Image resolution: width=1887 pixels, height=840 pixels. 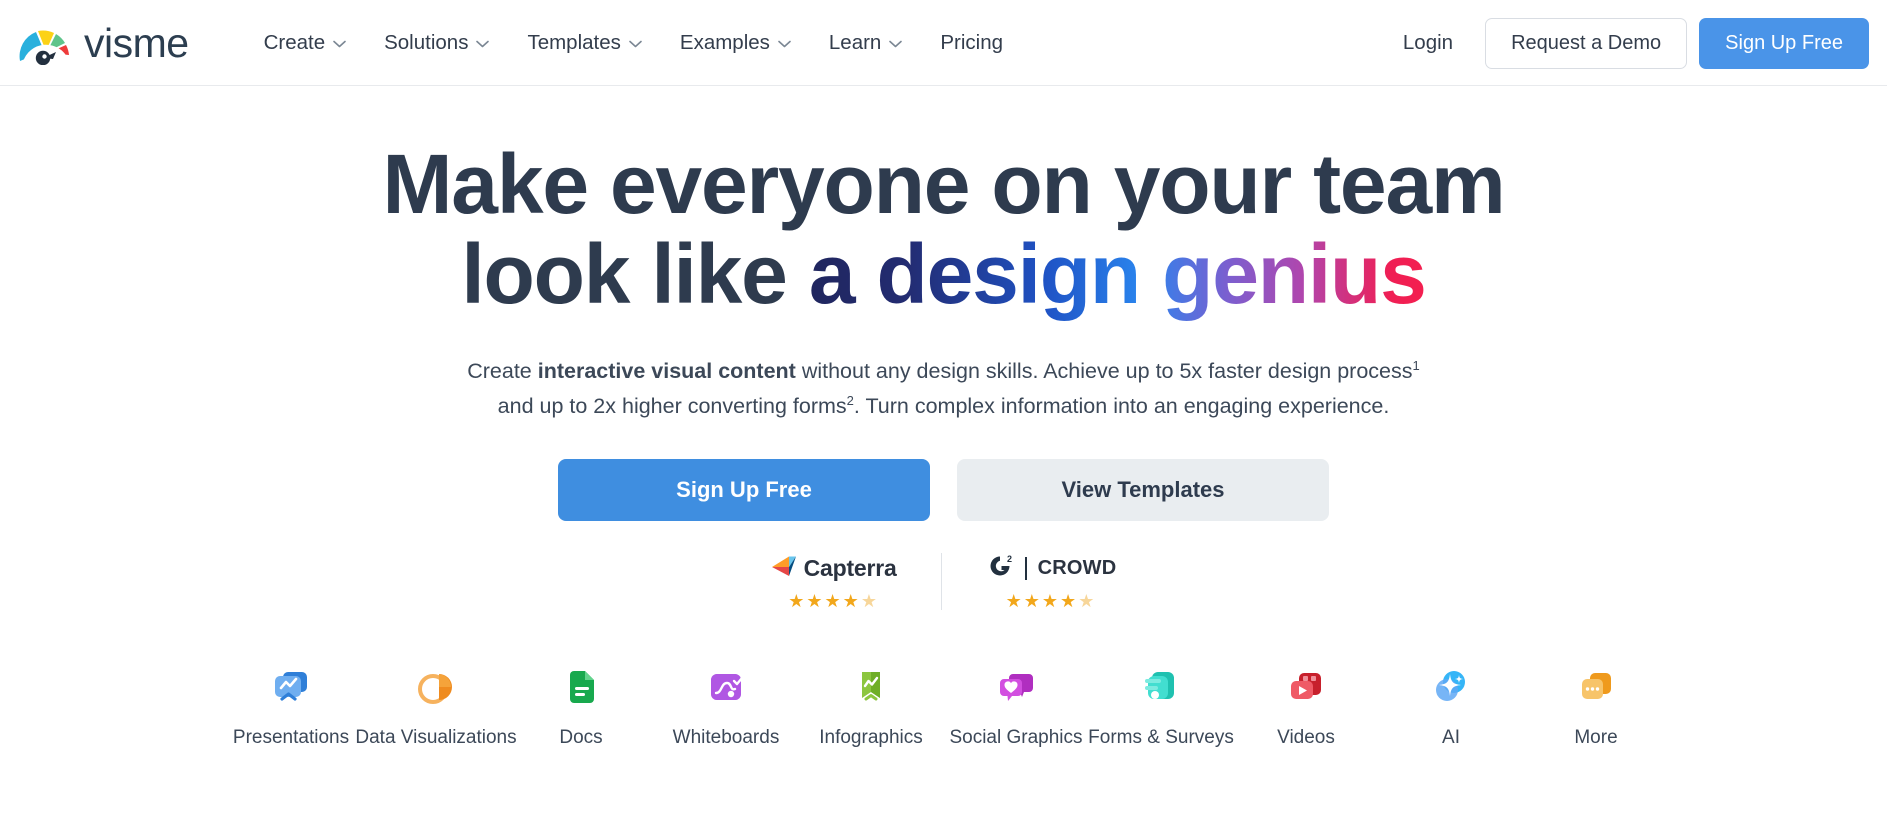 I want to click on hero-cta-row: Sign Up Free View Templates, so click(x=943, y=490).